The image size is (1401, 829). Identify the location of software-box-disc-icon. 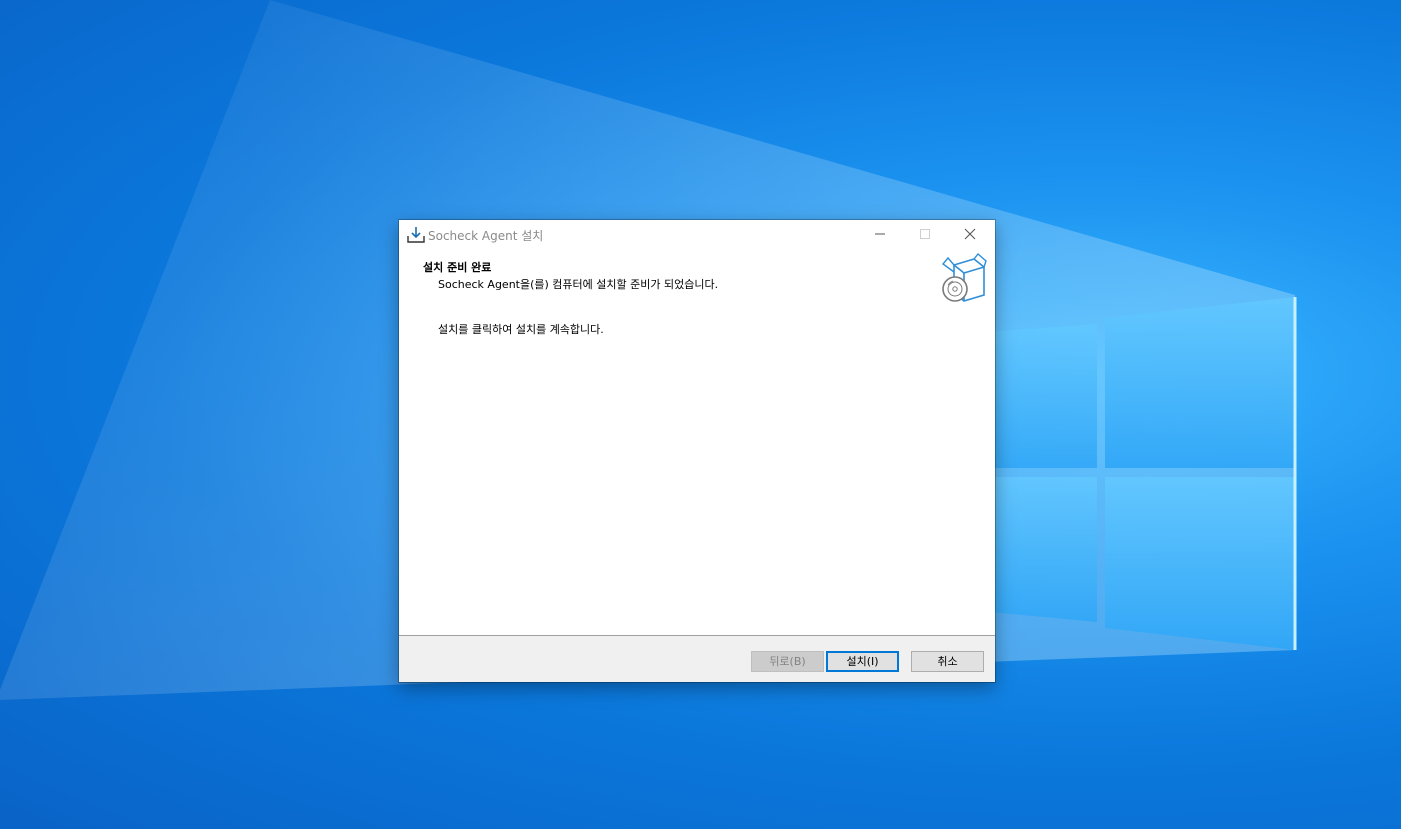
(964, 277).